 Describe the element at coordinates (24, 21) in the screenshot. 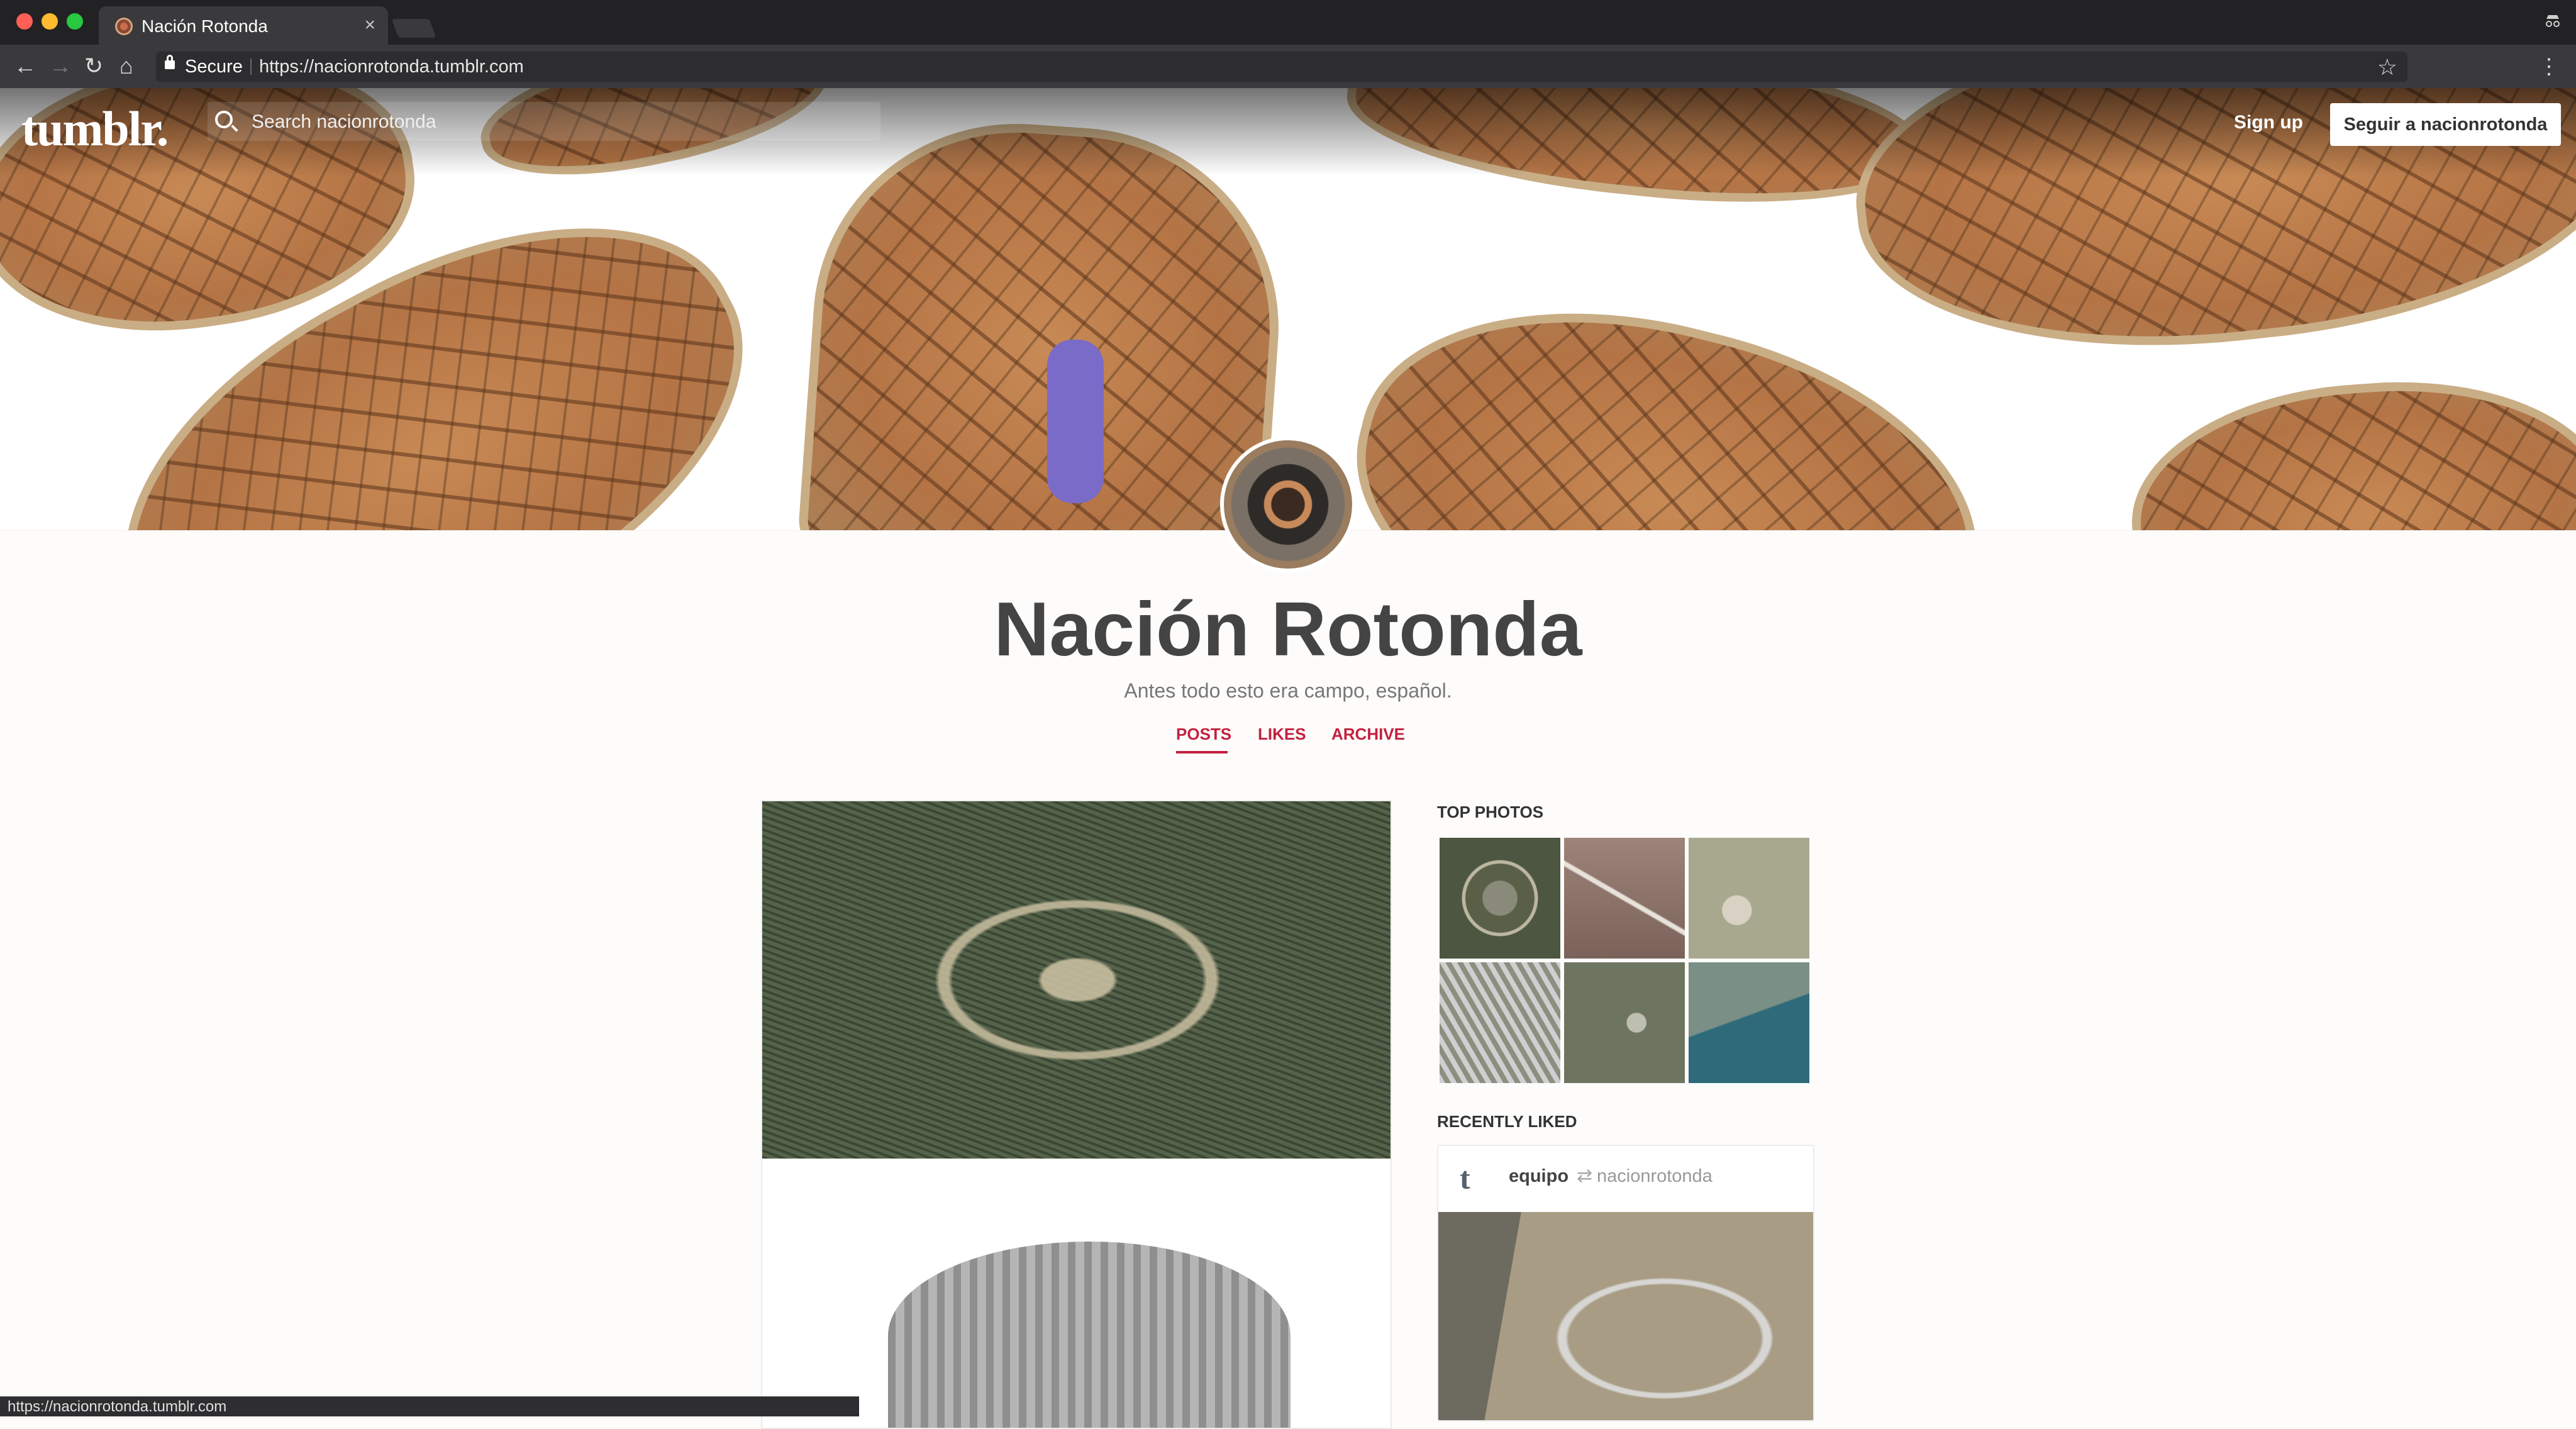

I see `close-window-button` at that location.